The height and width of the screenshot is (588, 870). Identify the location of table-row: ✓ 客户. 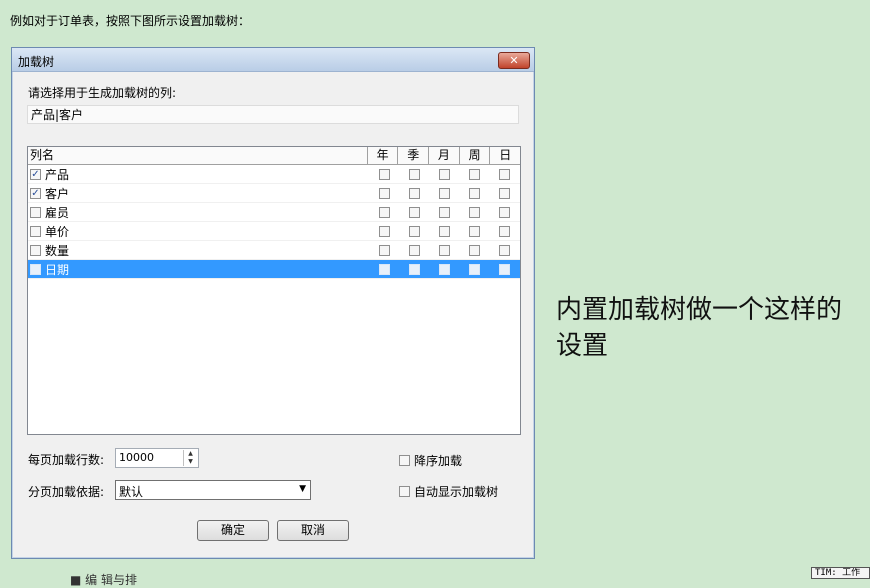
(274, 193).